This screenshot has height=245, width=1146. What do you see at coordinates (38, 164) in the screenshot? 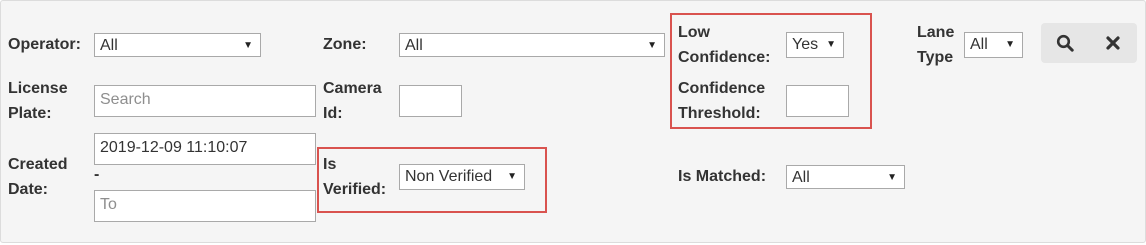
I see `created-date-label-line1: Created` at bounding box center [38, 164].